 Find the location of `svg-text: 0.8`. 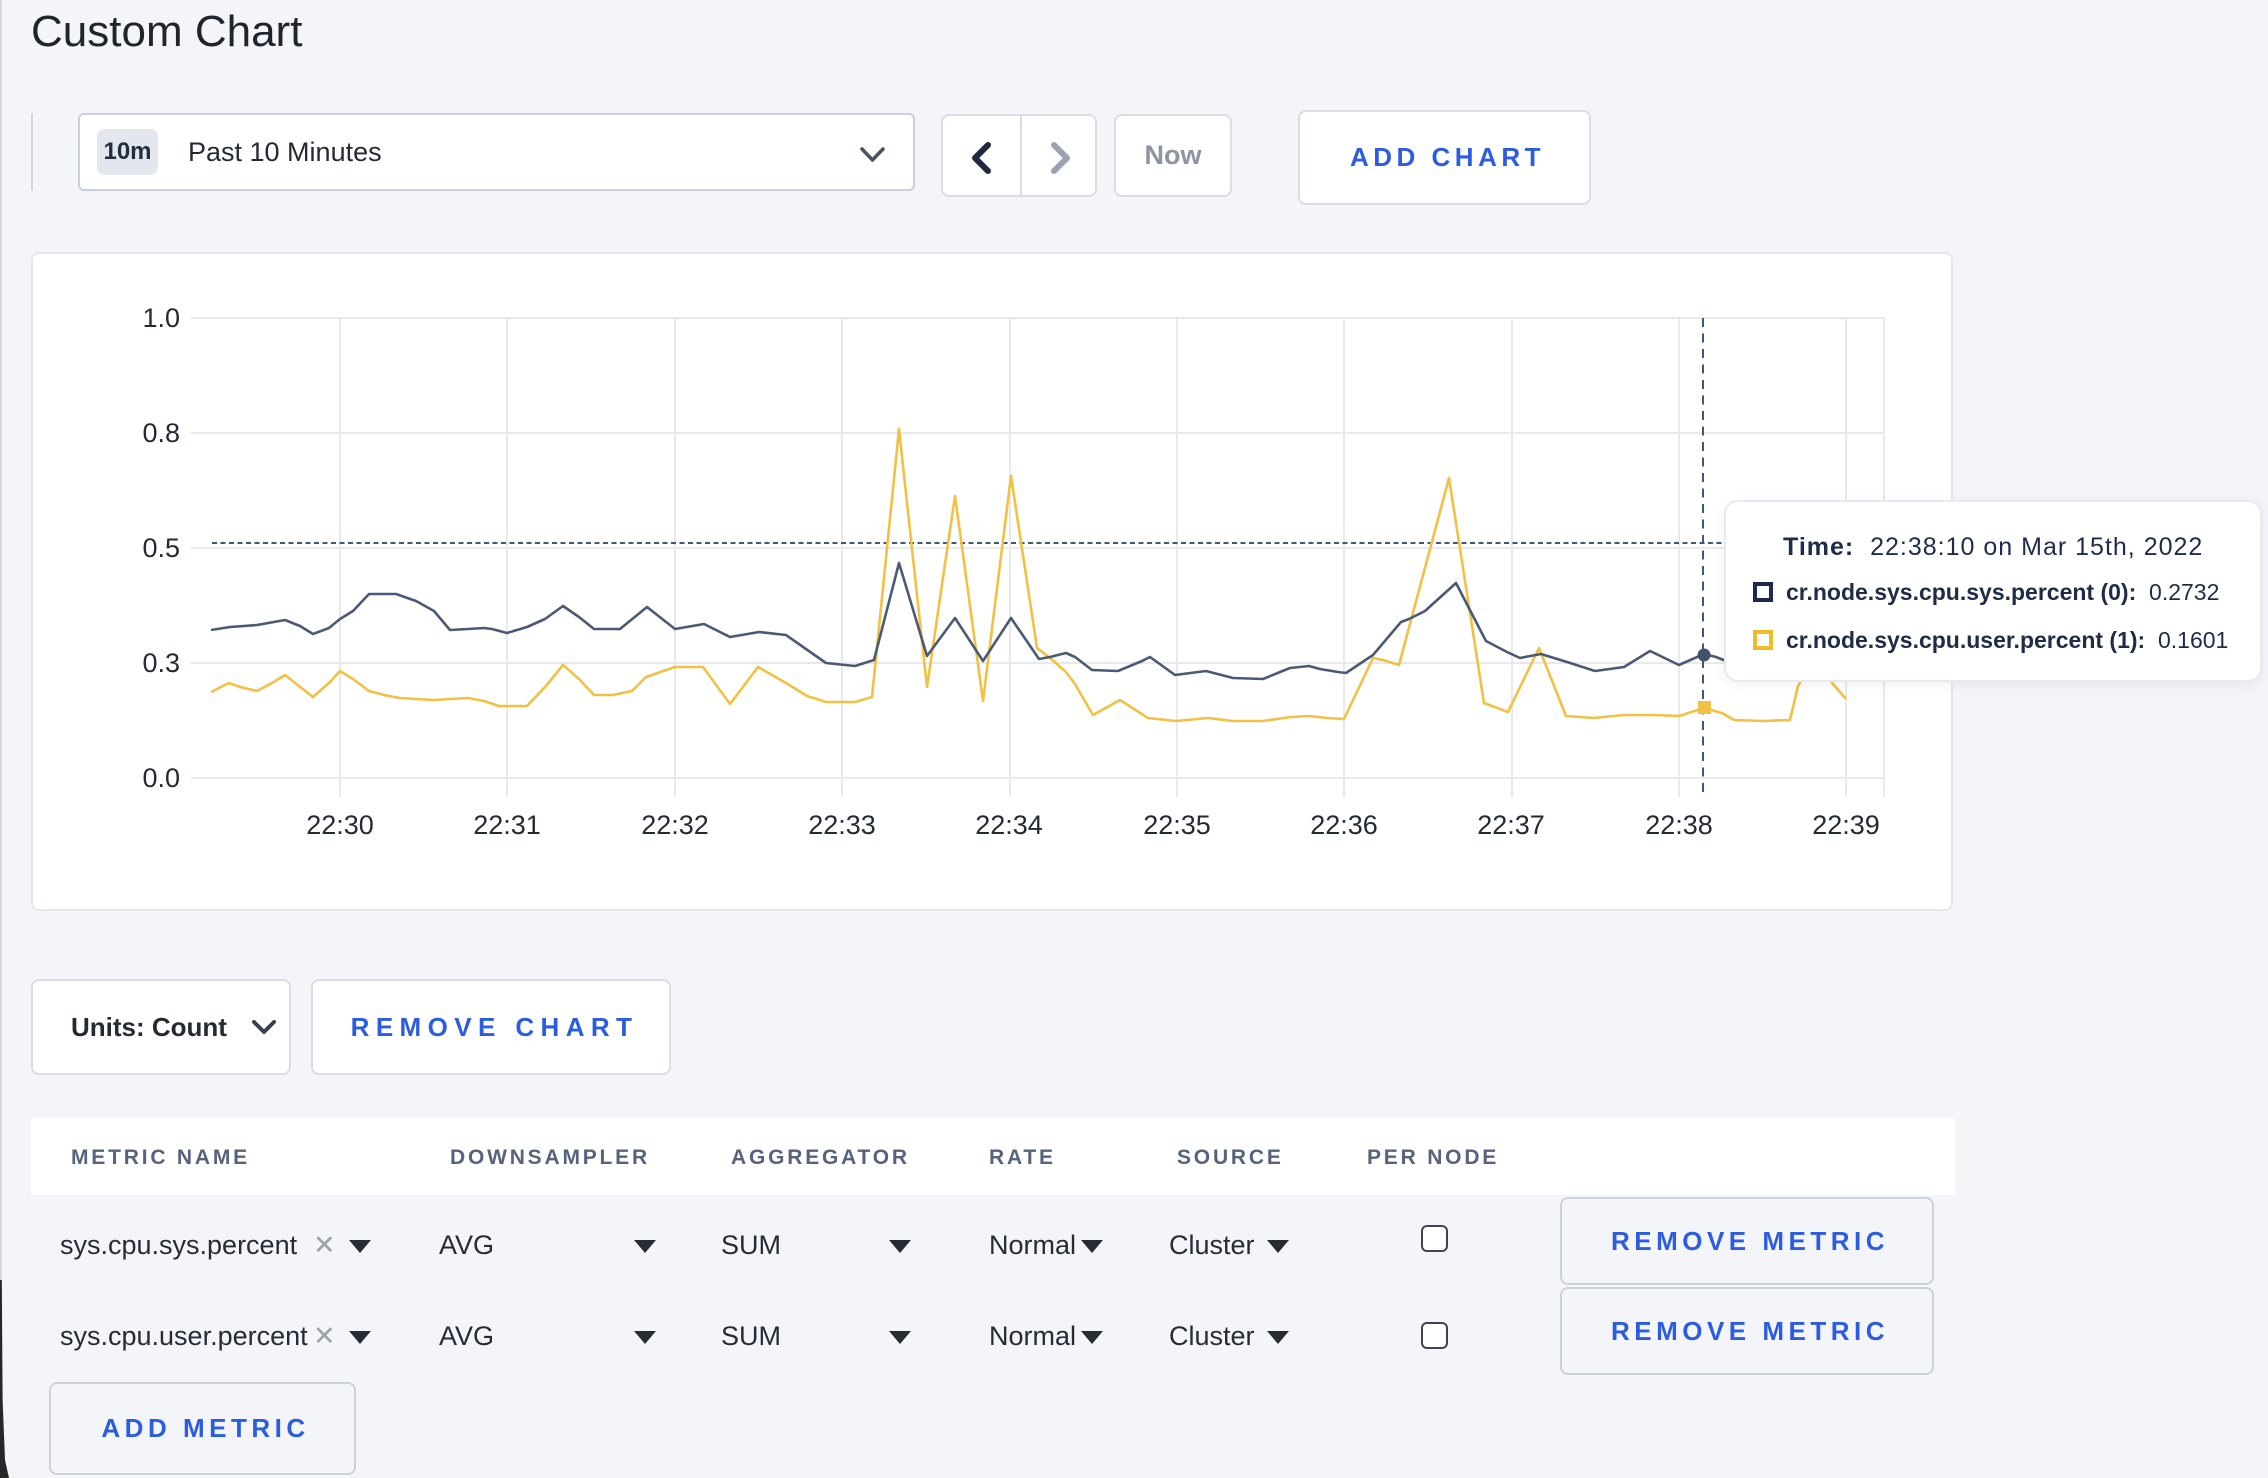

svg-text: 0.8 is located at coordinates (161, 433).